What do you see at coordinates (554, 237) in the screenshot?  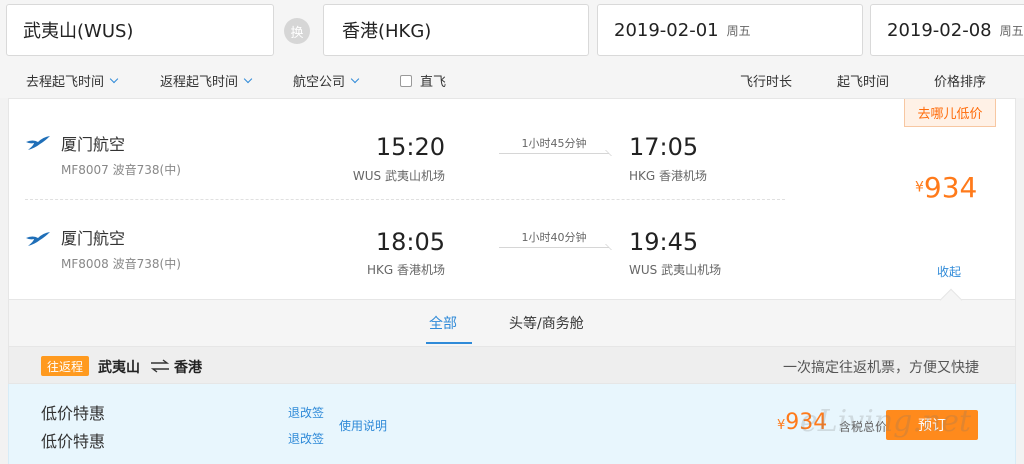 I see `flight-duration: 1小时40分钟` at bounding box center [554, 237].